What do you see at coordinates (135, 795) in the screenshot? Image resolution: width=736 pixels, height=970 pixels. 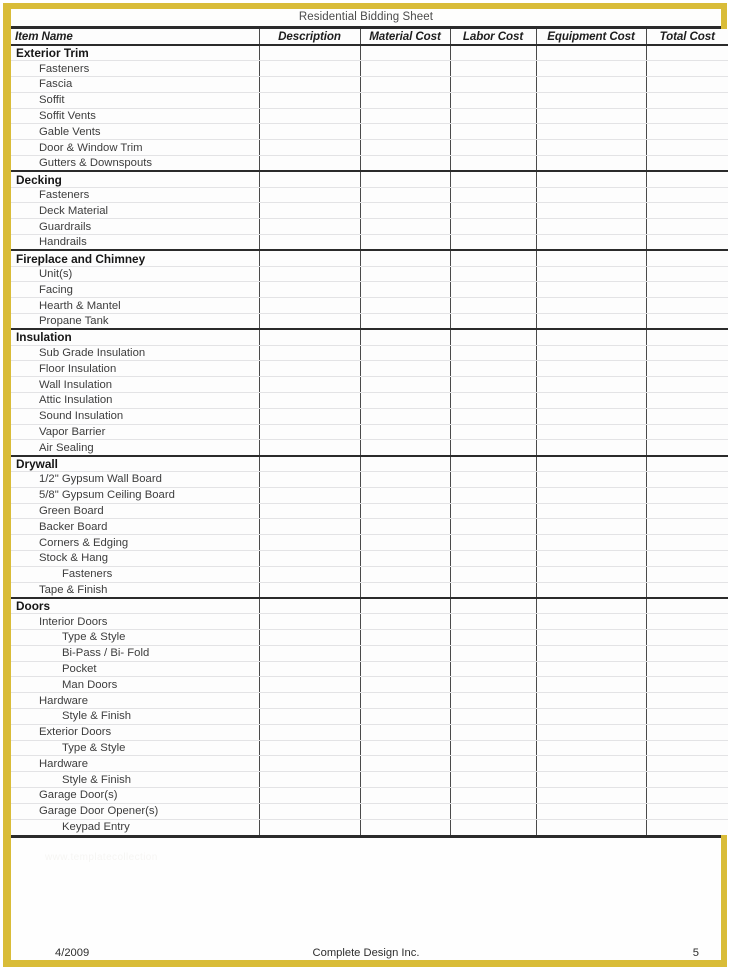 I see `item-name-cell: Garage Door(s)` at bounding box center [135, 795].